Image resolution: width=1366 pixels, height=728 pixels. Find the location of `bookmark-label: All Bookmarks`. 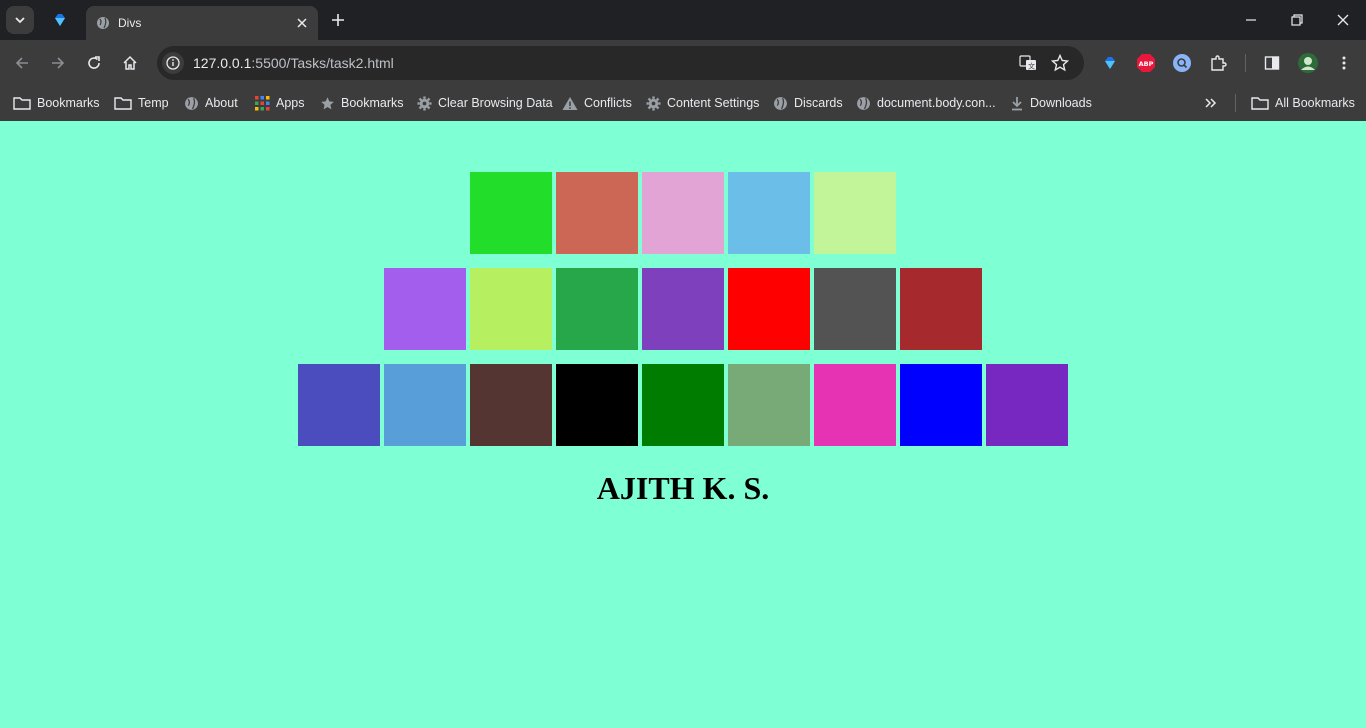

bookmark-label: All Bookmarks is located at coordinates (1315, 103).